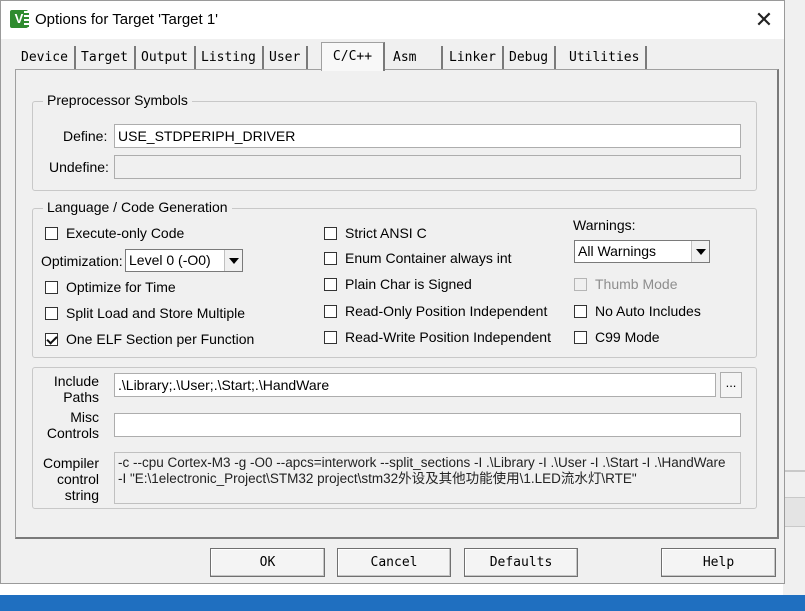  What do you see at coordinates (85, 136) in the screenshot?
I see `define-label: Define:` at bounding box center [85, 136].